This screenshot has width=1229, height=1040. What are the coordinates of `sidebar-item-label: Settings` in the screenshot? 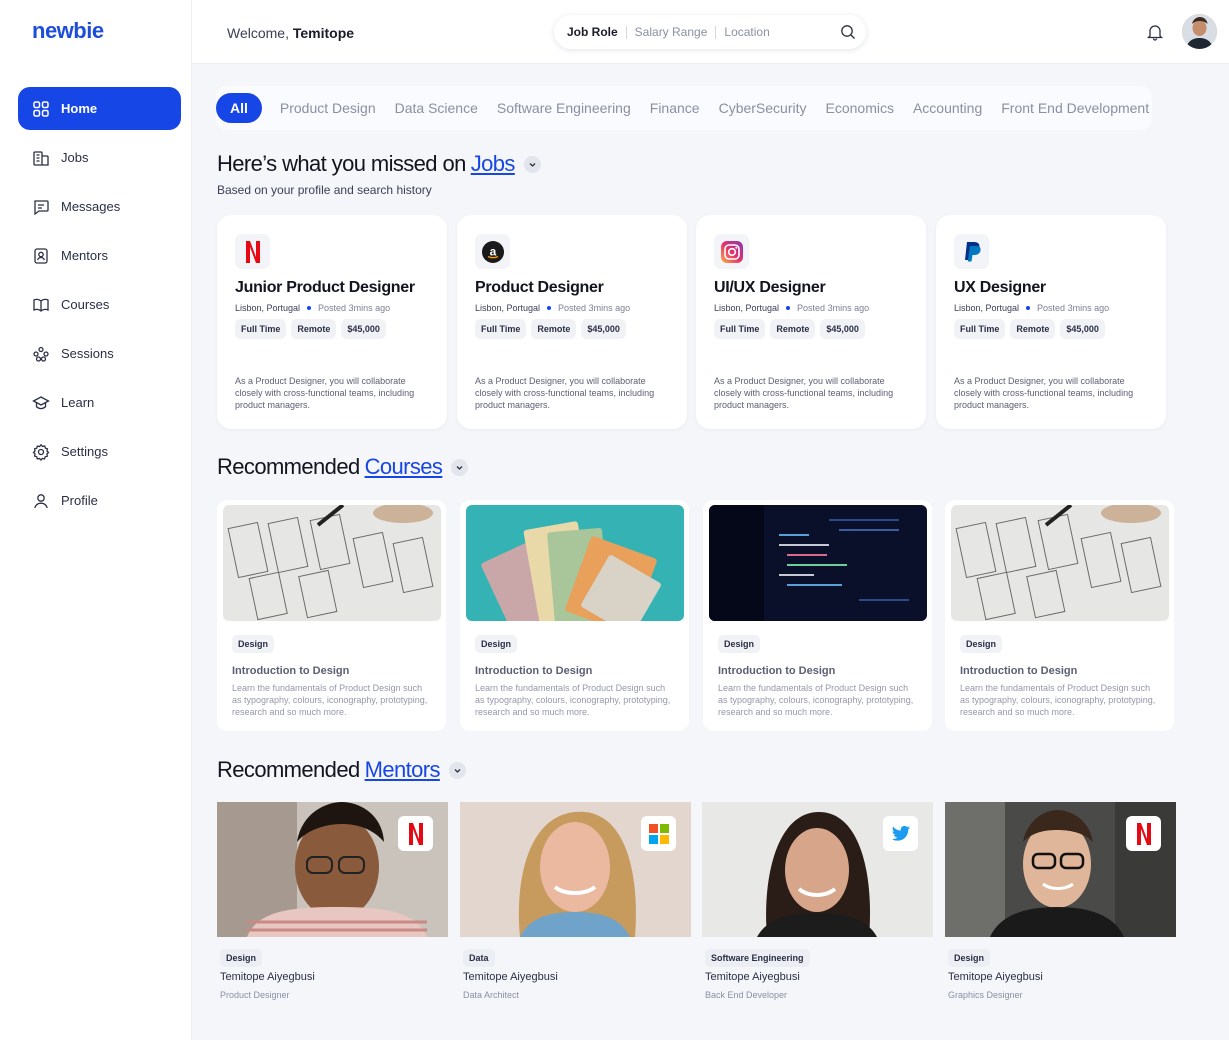 It's located at (84, 451).